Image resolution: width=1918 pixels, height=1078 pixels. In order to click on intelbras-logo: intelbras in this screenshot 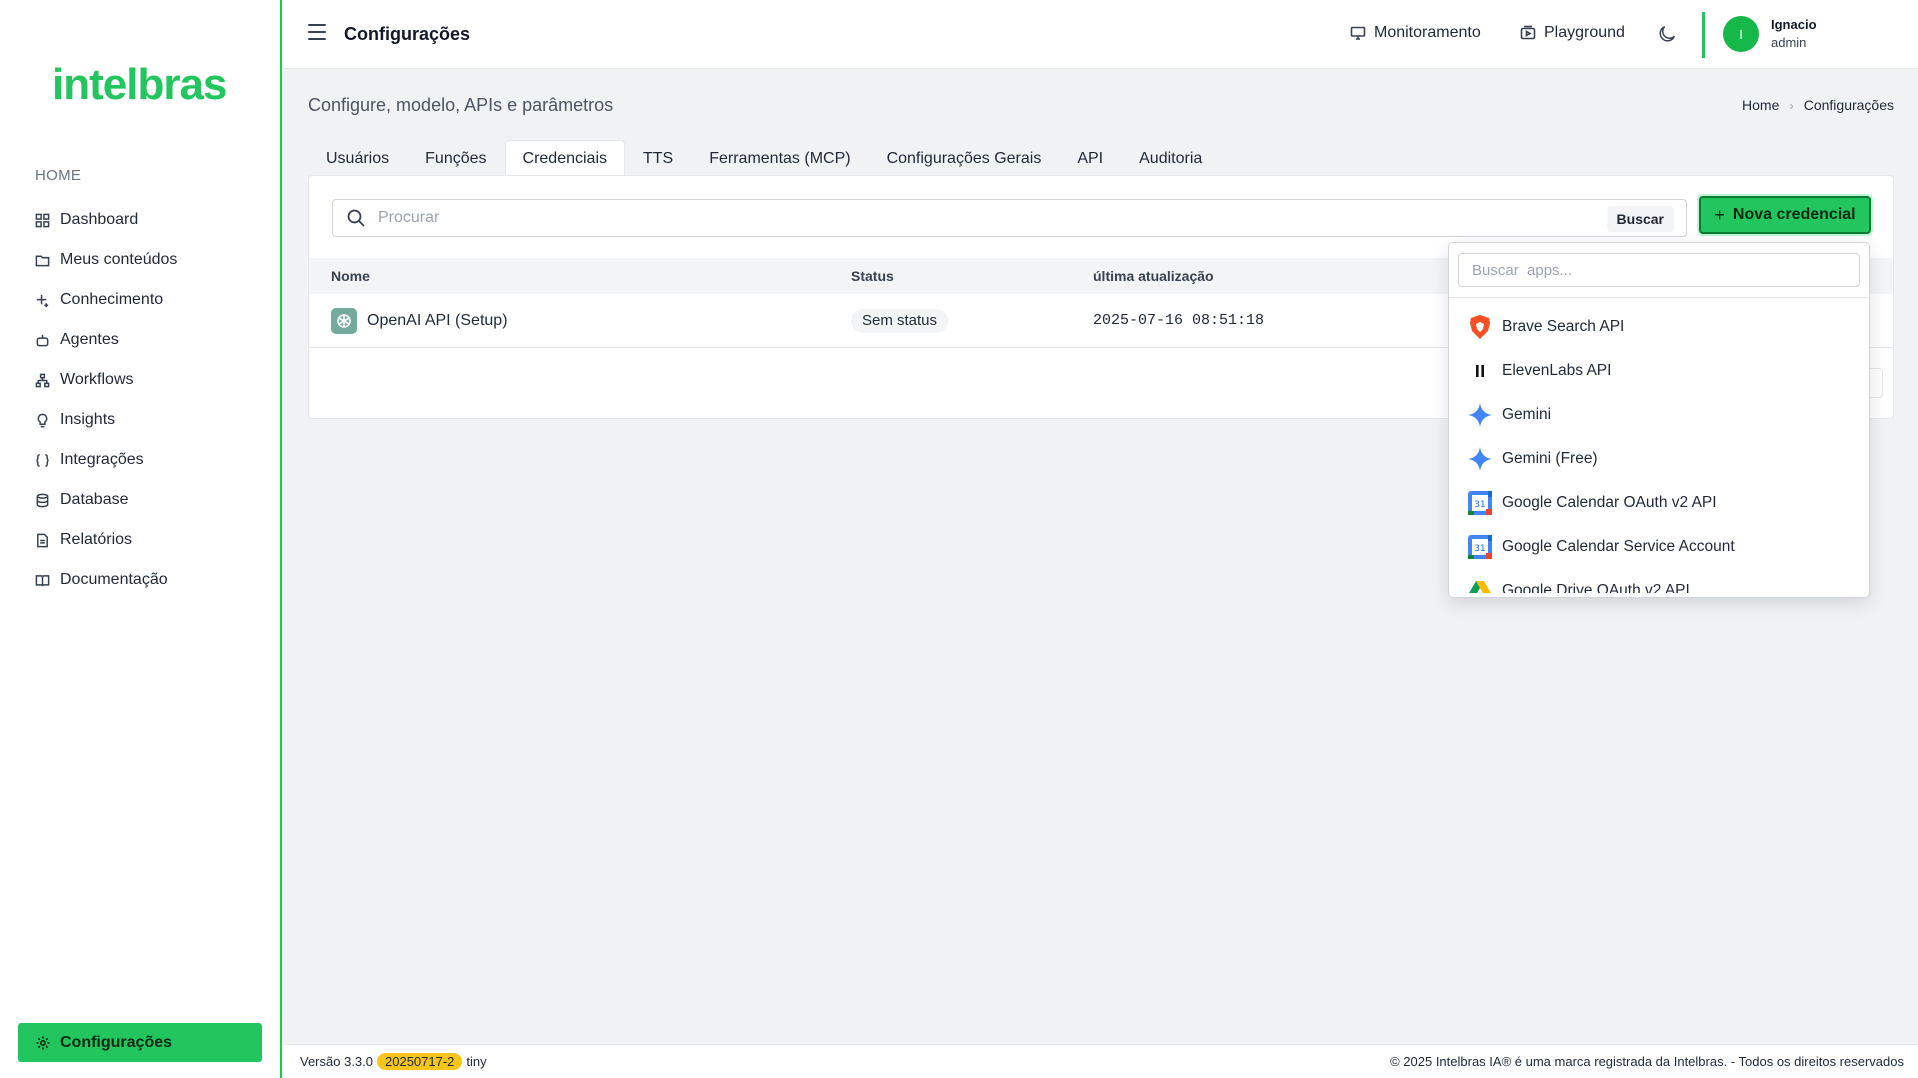, I will do `click(139, 85)`.